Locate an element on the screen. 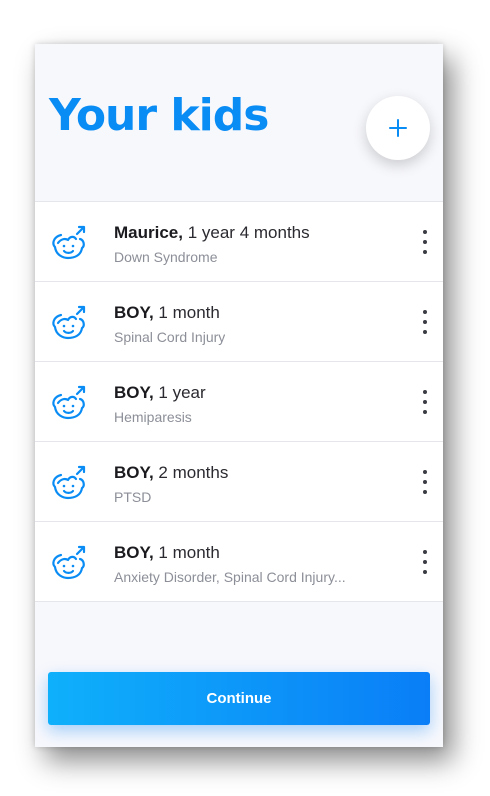 This screenshot has width=490, height=796. plus-icon is located at coordinates (398, 128).